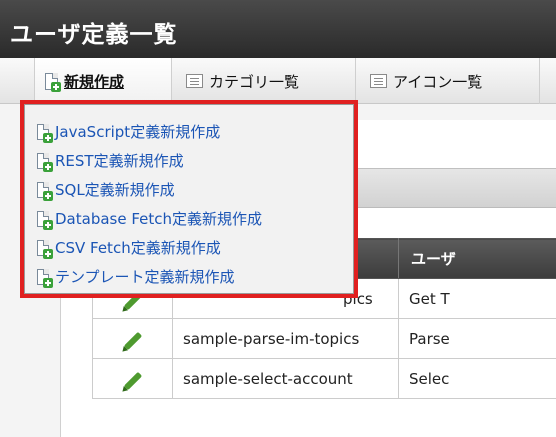 The width and height of the screenshot is (556, 437). I want to click on new-button: 新規作成, so click(103, 81).